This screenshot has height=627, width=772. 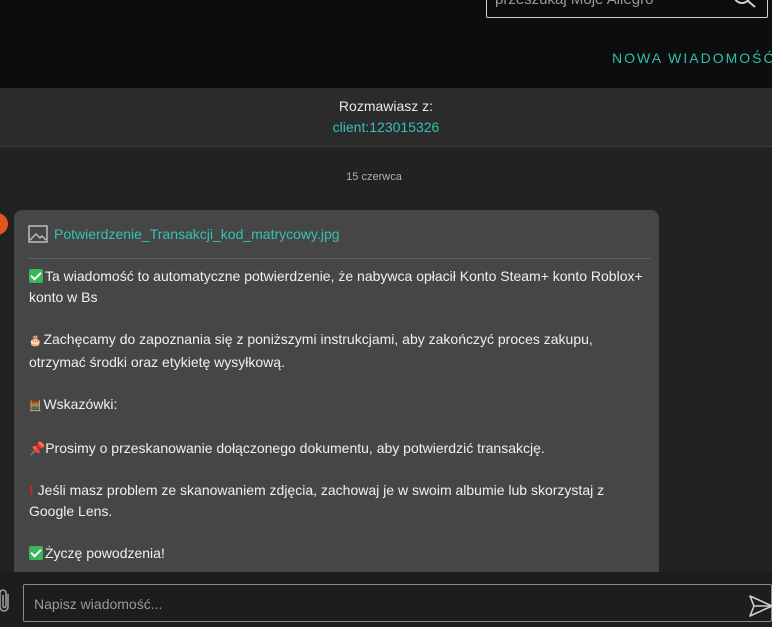 What do you see at coordinates (627, 9) in the screenshot?
I see `search-box: przeszukaj Moje Allegro` at bounding box center [627, 9].